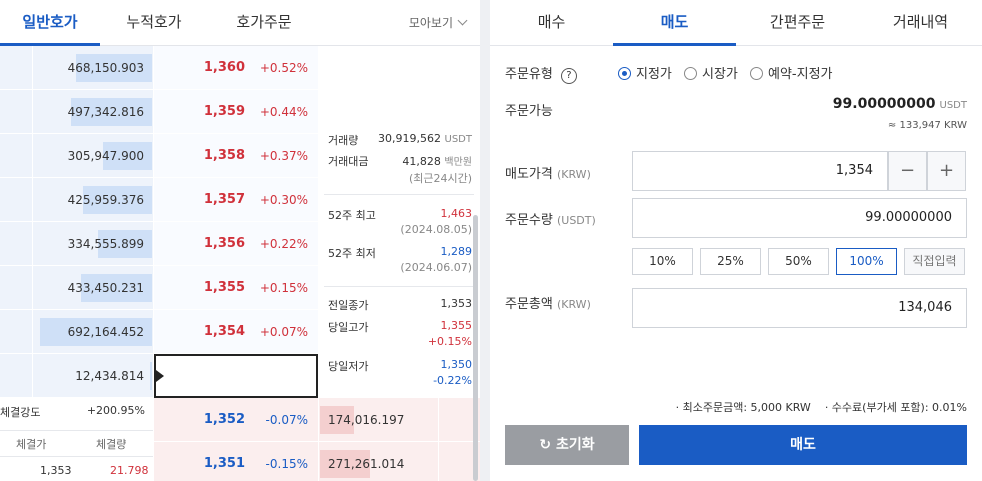  What do you see at coordinates (348, 305) in the screenshot?
I see `prev-close-label: 전일종가` at bounding box center [348, 305].